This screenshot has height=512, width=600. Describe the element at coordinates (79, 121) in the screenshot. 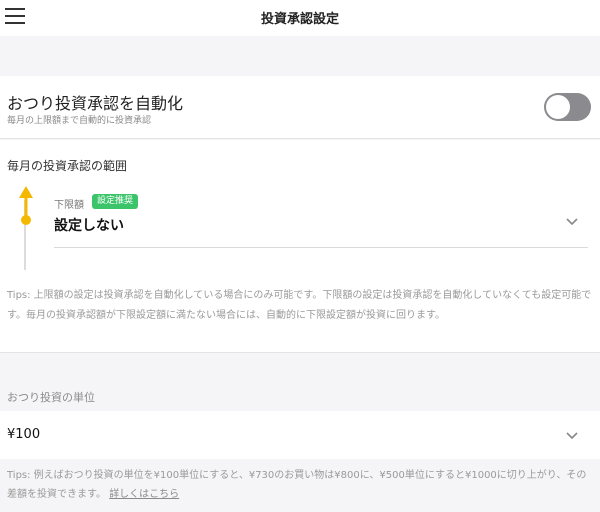

I see `auto-approval-subtitle: 毎月の上限額まで自動的に投資承認` at that location.